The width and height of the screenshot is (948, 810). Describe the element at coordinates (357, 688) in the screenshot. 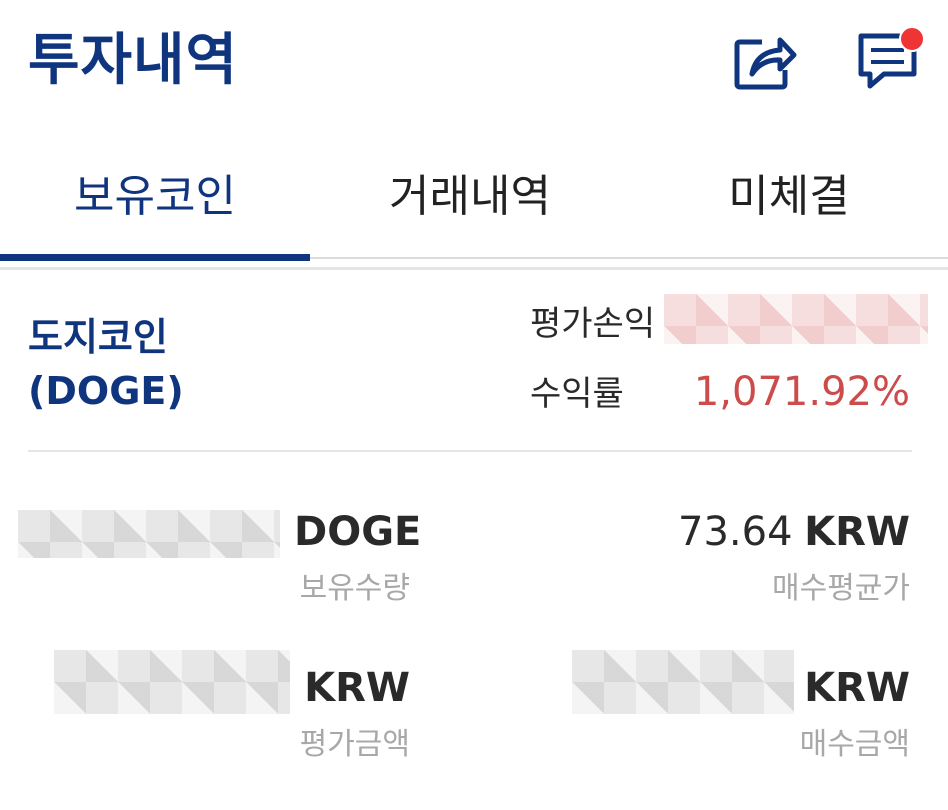

I see `eval-amount-unit: KRW` at that location.